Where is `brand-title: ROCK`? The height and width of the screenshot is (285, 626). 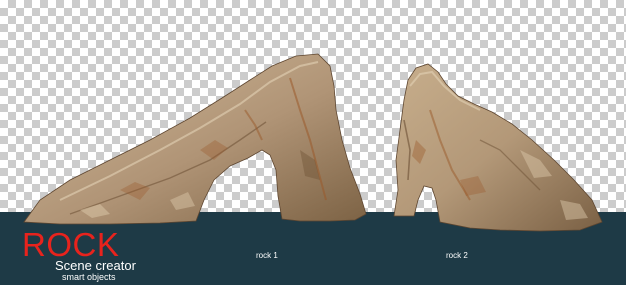
brand-title: ROCK is located at coordinates (71, 244).